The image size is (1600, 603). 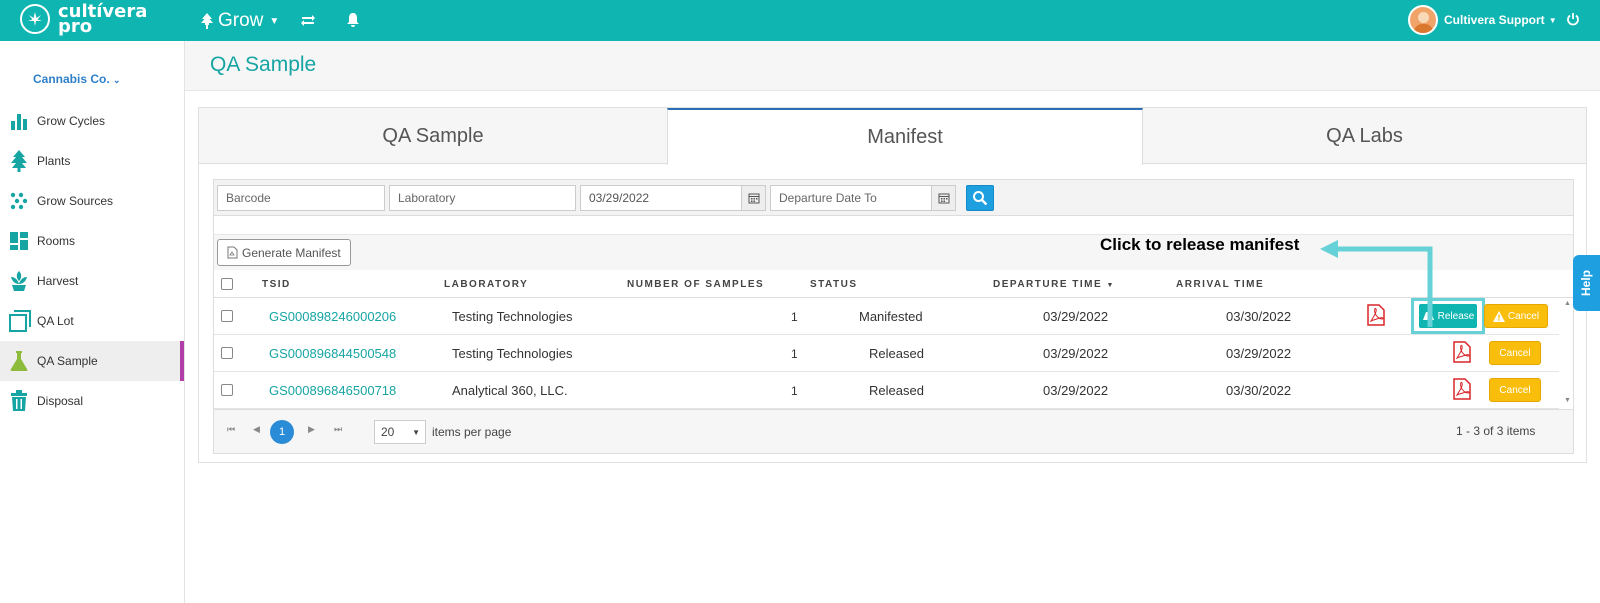 What do you see at coordinates (35, 19) in the screenshot?
I see `cannabis-leaf-icon` at bounding box center [35, 19].